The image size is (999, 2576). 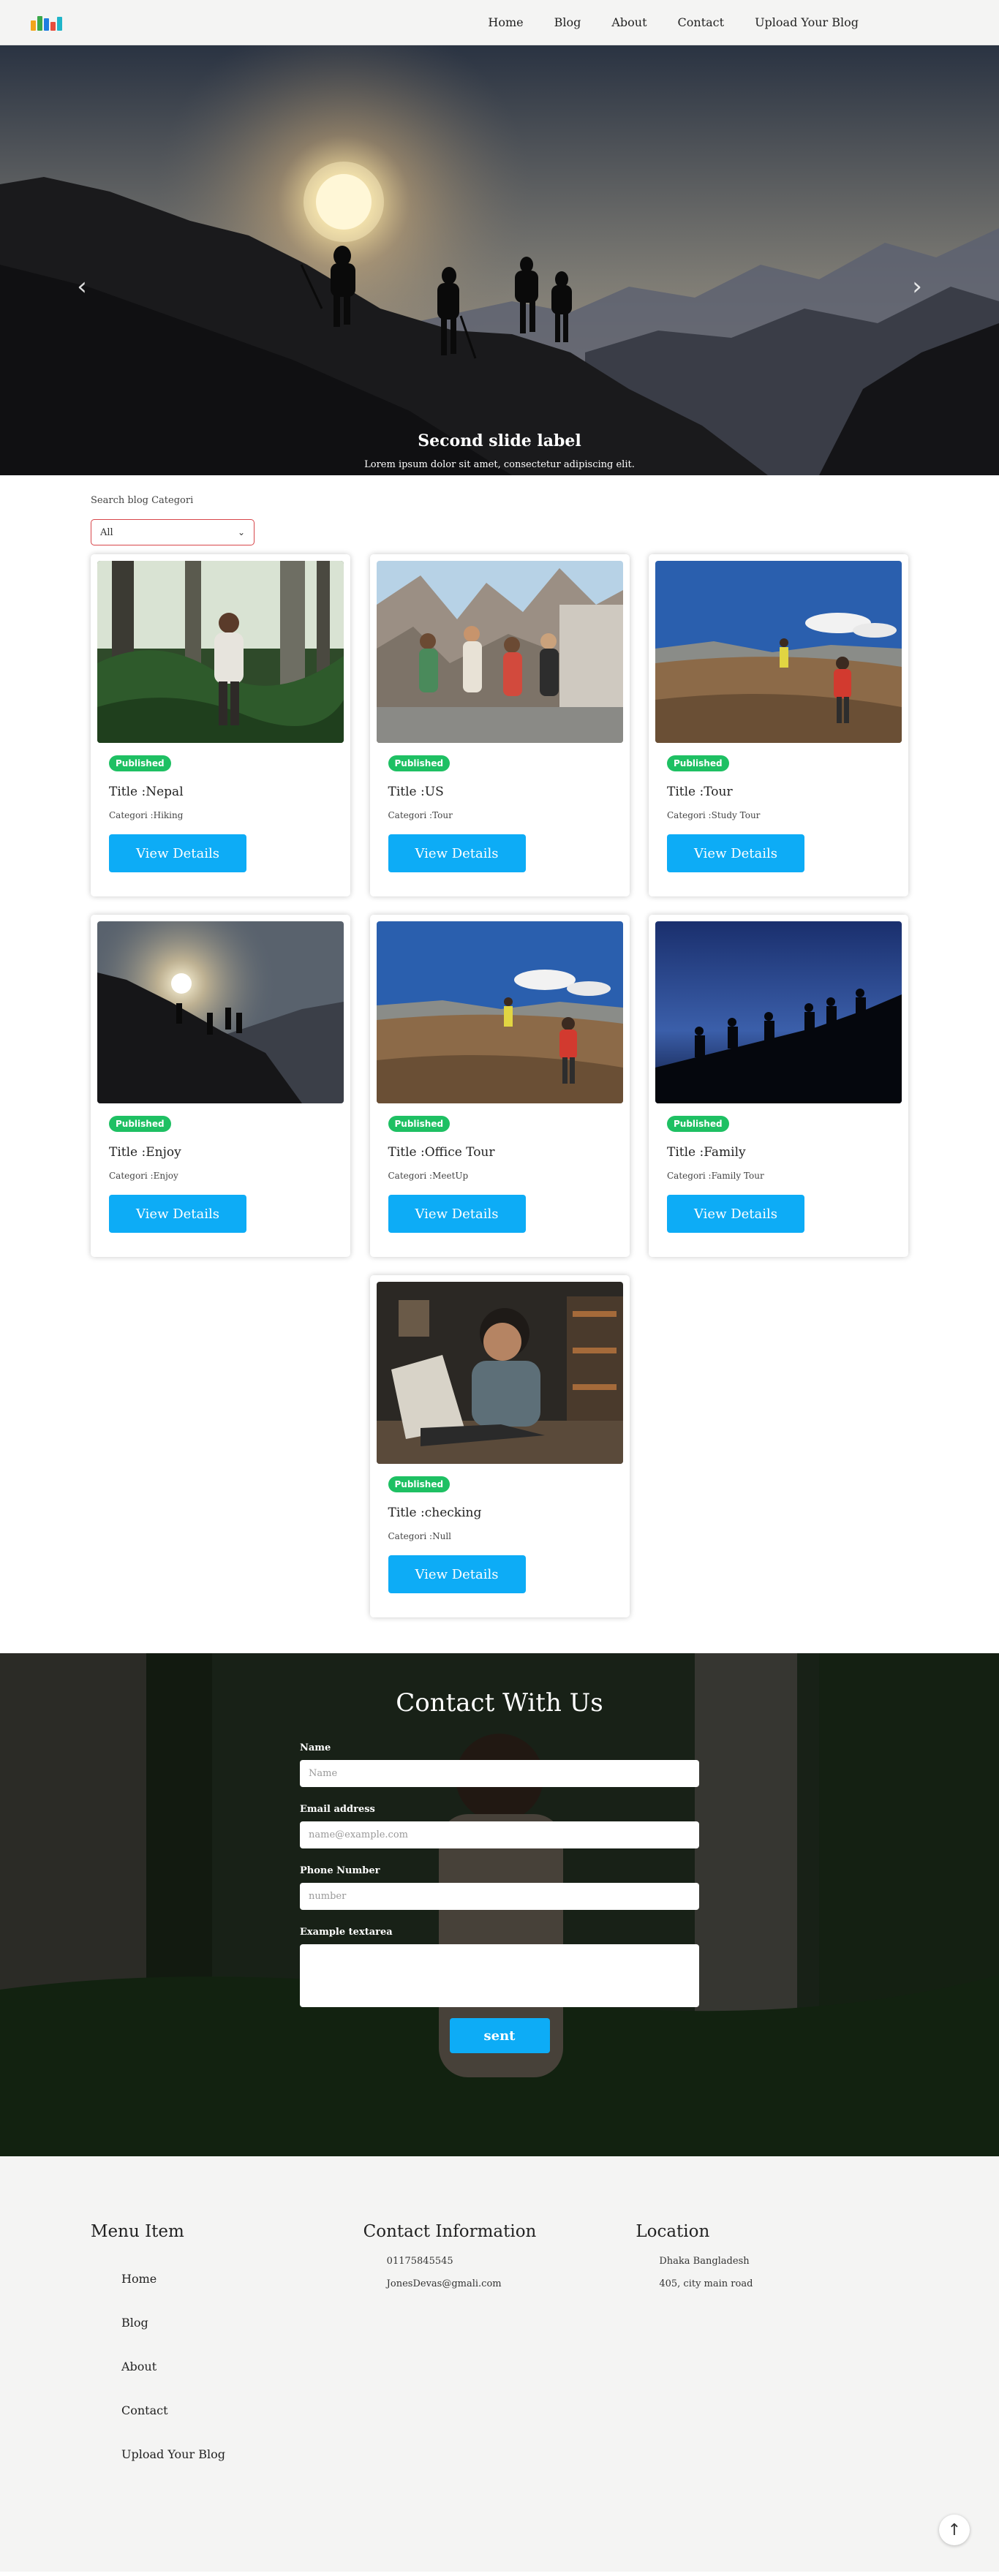 What do you see at coordinates (505, 22) in the screenshot?
I see `nav-home: Home` at bounding box center [505, 22].